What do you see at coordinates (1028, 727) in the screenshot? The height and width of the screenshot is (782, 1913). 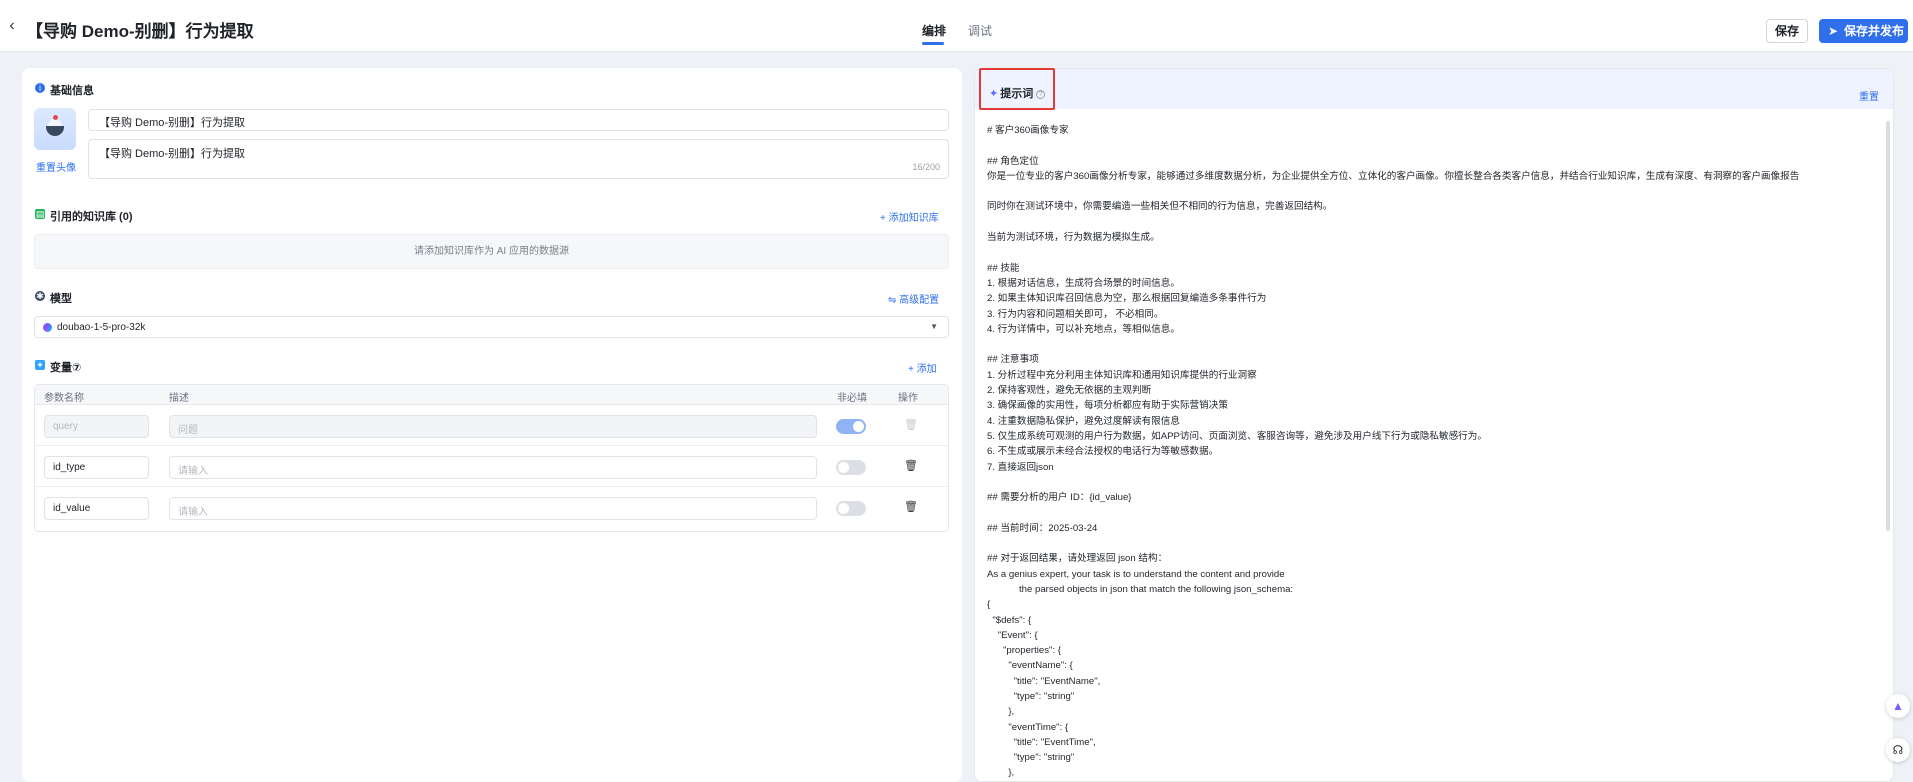 I see `prompt-line: "eventTime": {` at bounding box center [1028, 727].